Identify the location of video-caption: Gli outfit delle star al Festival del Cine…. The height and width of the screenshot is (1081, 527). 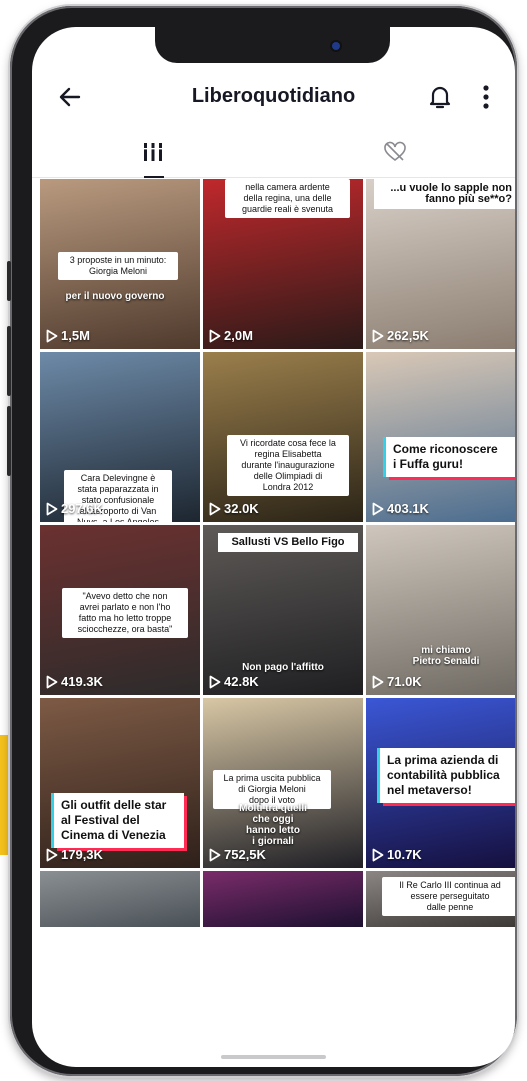
(119, 820).